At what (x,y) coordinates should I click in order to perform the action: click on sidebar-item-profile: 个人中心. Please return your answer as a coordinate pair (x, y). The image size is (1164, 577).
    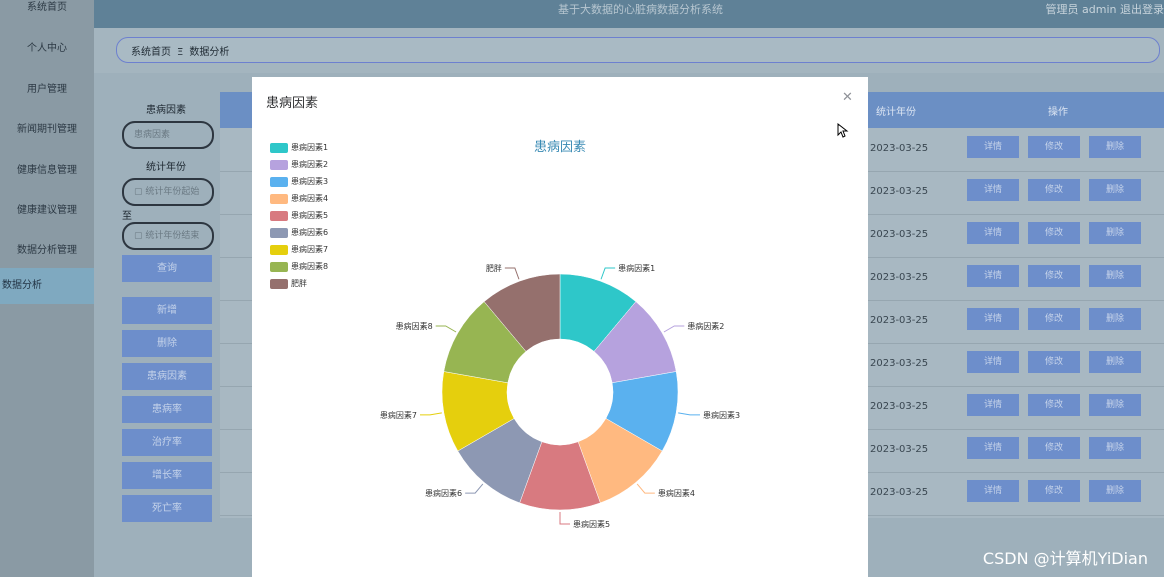
    Looking at the image, I should click on (47, 46).